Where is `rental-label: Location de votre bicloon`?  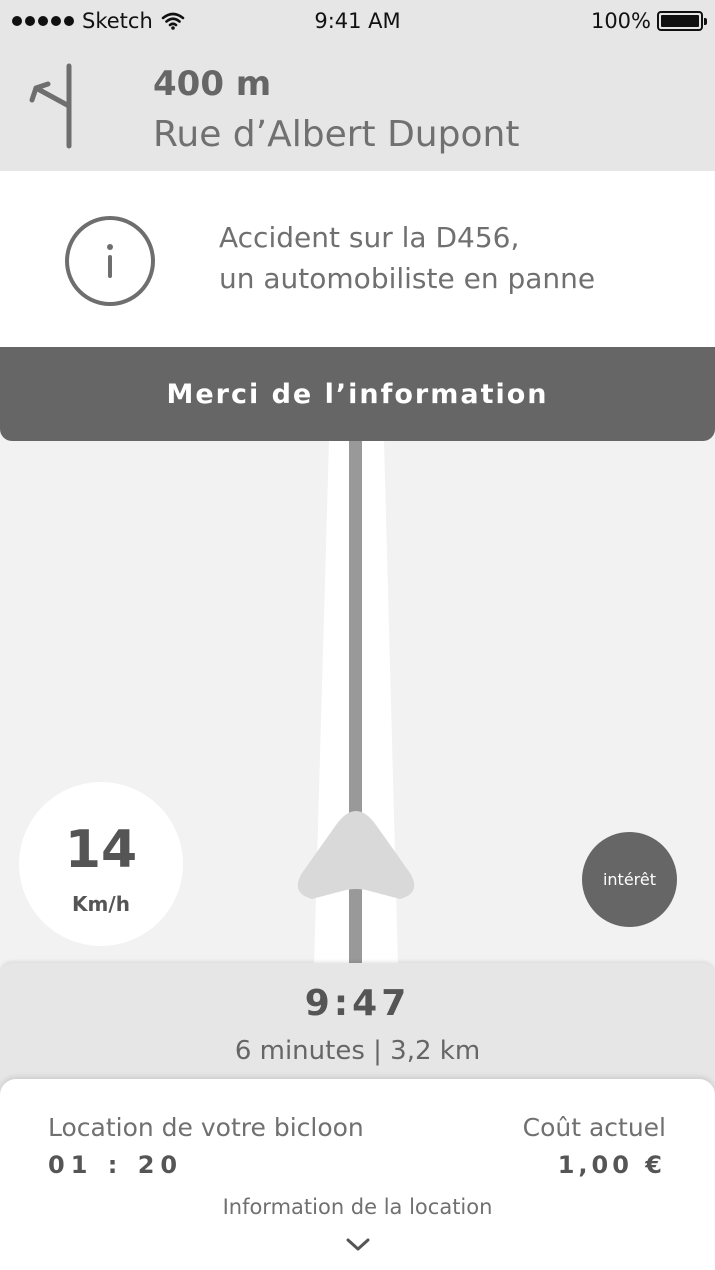 rental-label: Location de votre bicloon is located at coordinates (206, 1127).